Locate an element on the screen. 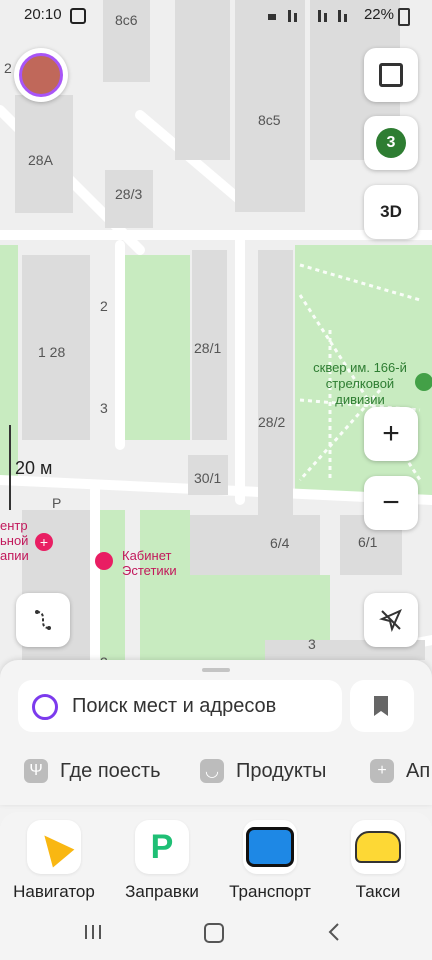 Image resolution: width=432 pixels, height=960 pixels. back-button is located at coordinates (334, 932).